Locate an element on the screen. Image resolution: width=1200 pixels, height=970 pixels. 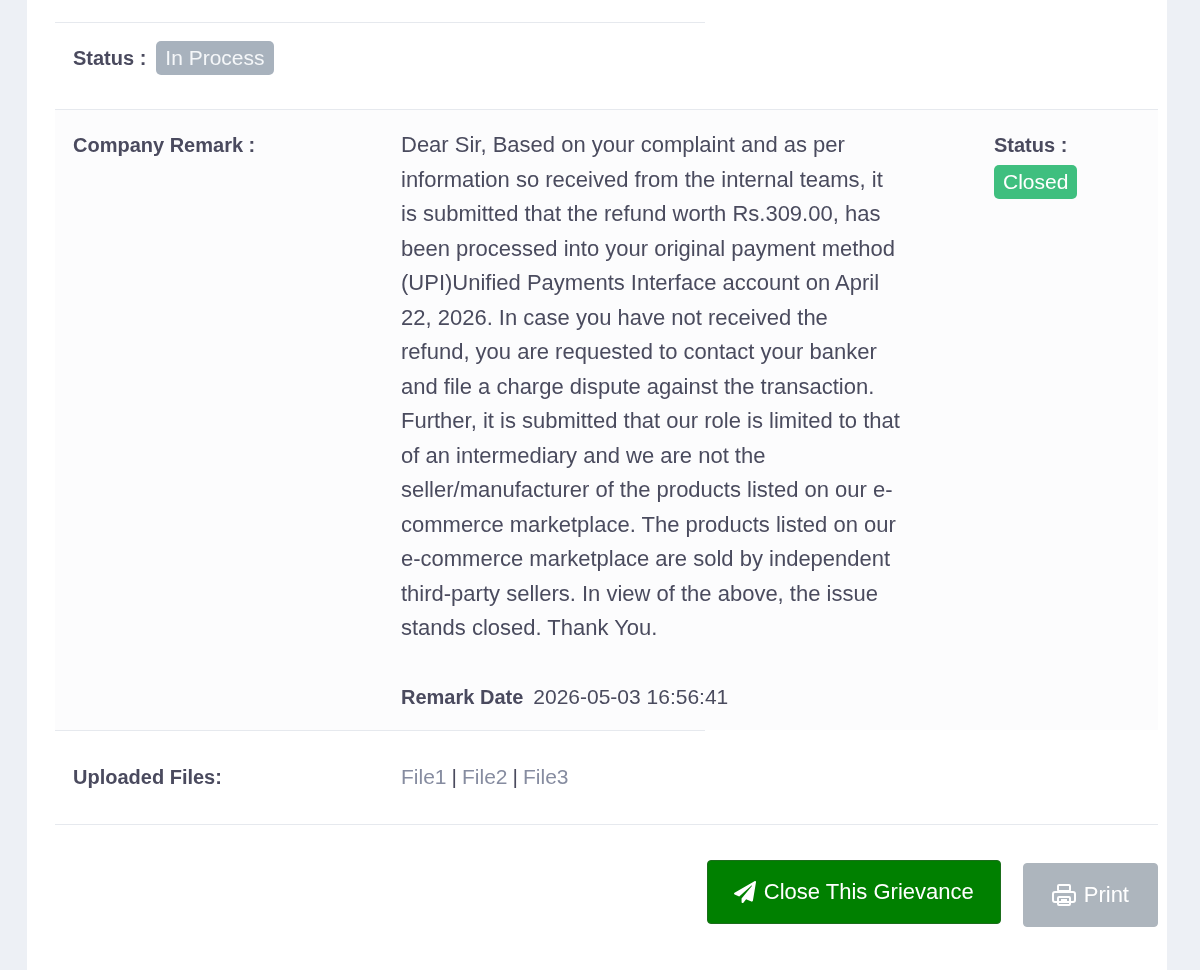
remark-date-label: Remark Date is located at coordinates (462, 697).